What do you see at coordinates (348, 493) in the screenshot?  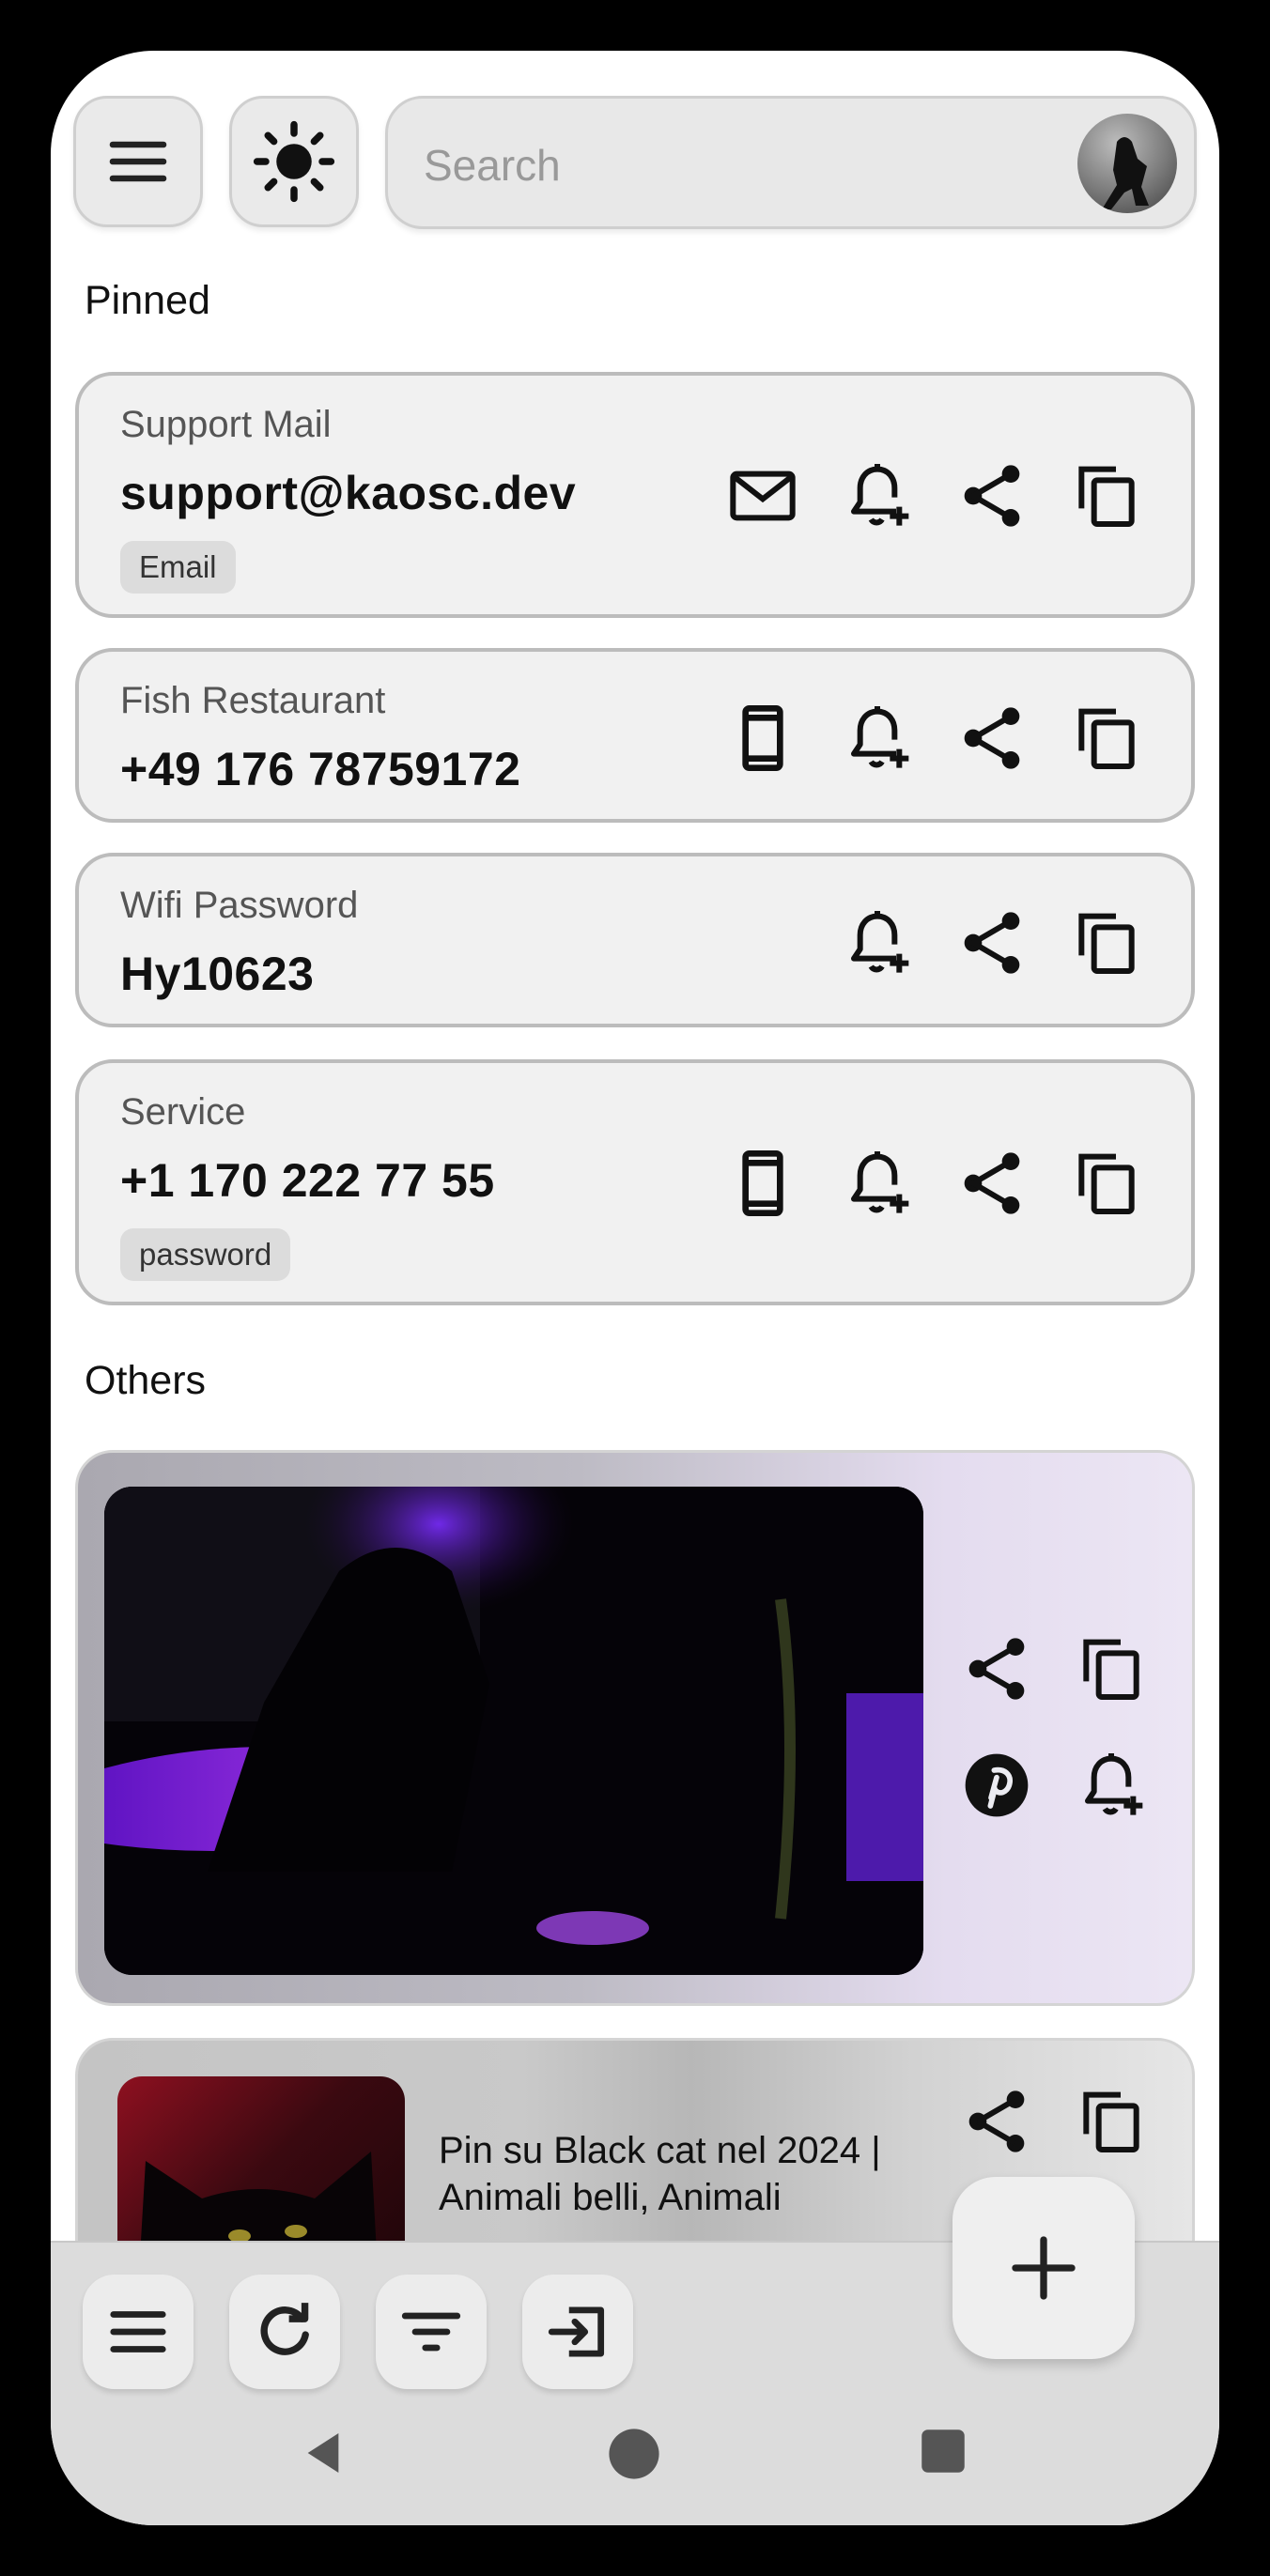 I see `card-value: support@kaosc.dev` at bounding box center [348, 493].